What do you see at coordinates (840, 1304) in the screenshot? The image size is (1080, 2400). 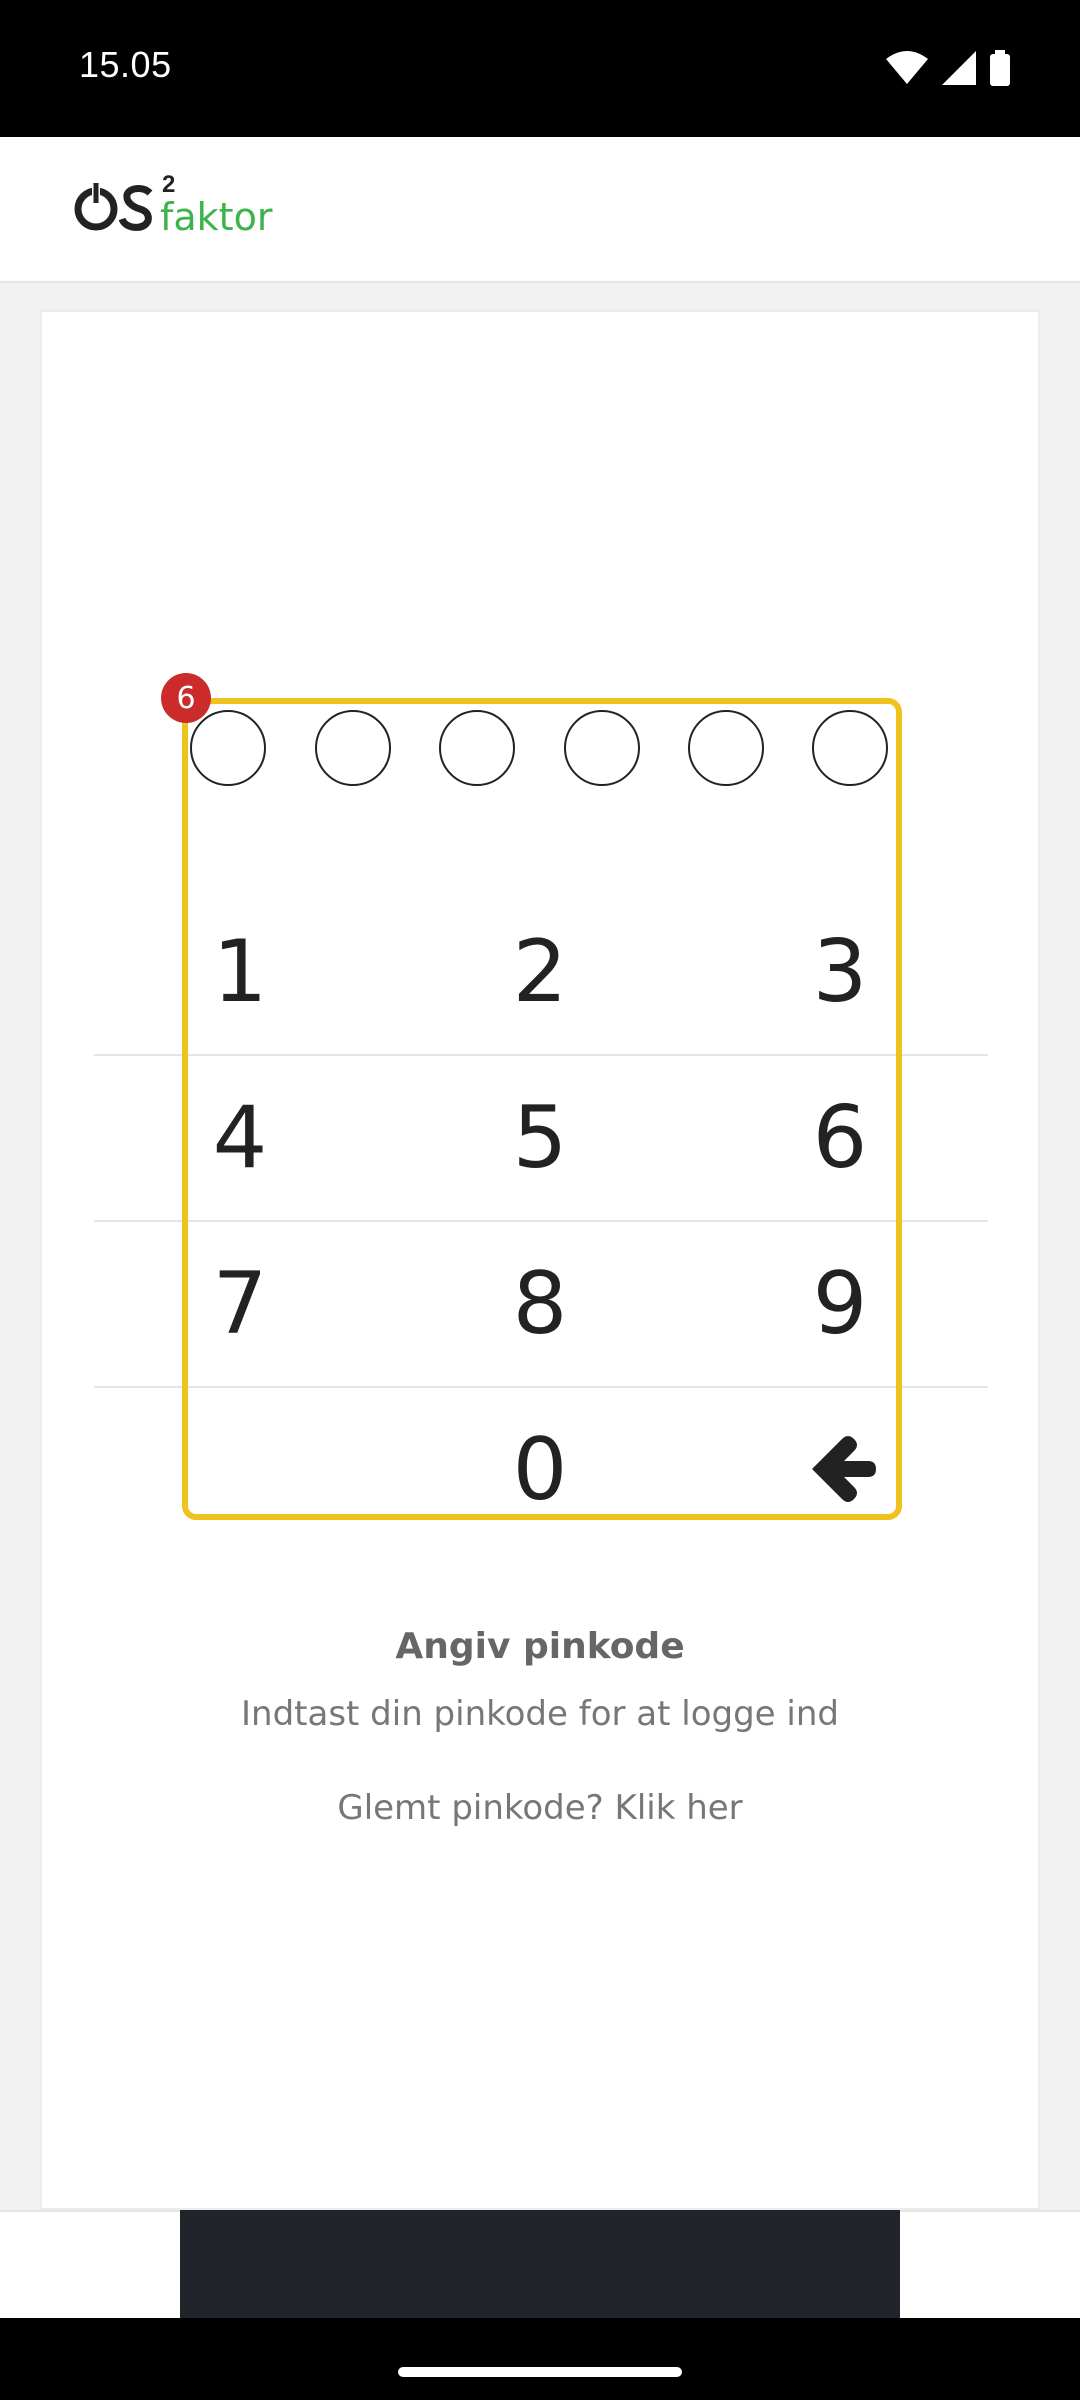 I see `key-9: 9` at bounding box center [840, 1304].